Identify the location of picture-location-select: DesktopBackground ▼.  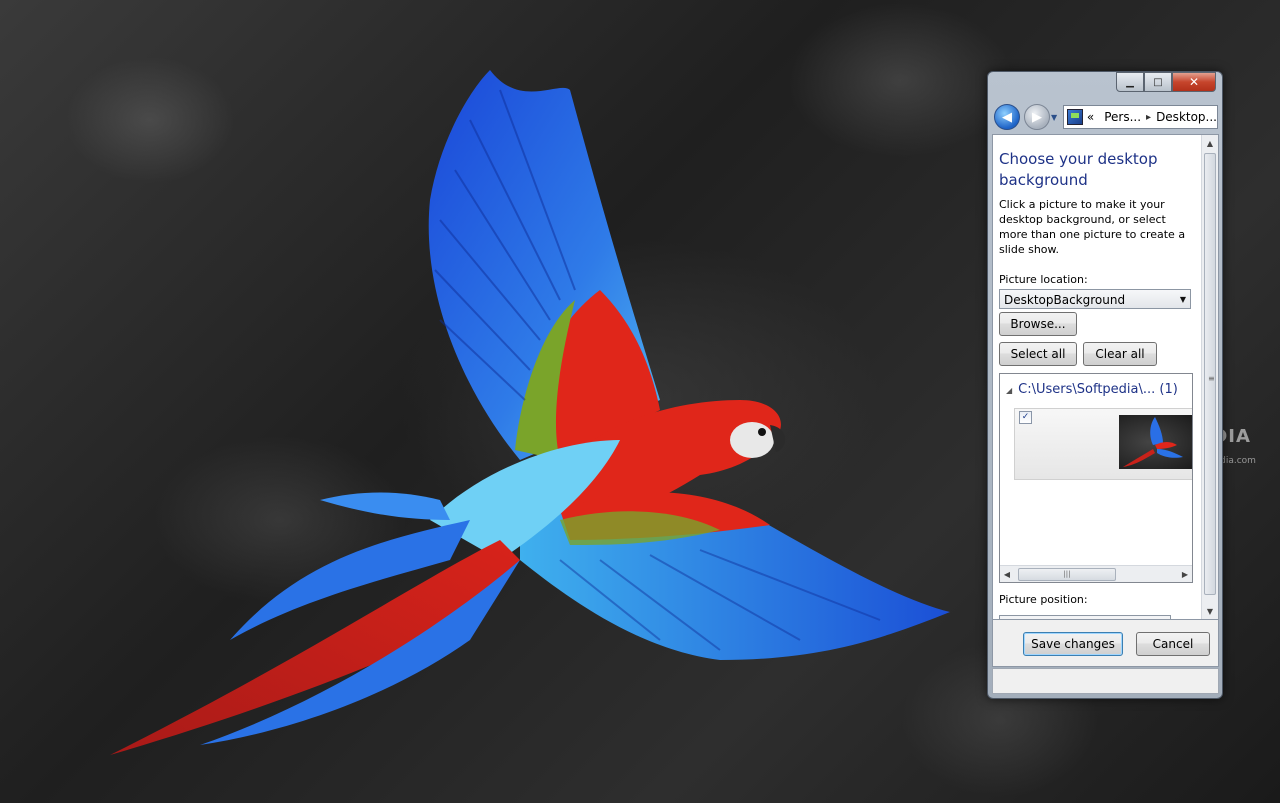
(1095, 299).